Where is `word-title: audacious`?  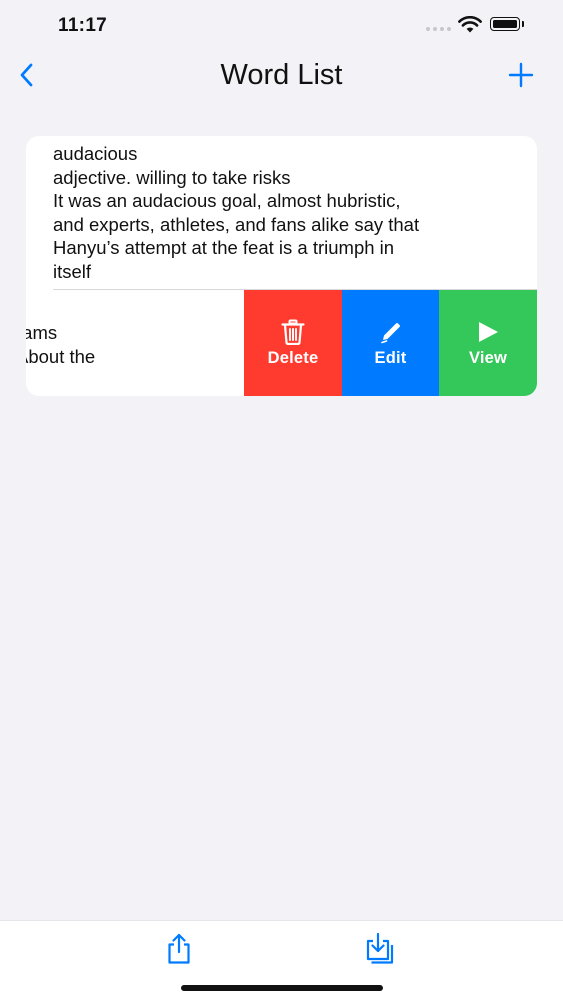 word-title: audacious is located at coordinates (95, 153).